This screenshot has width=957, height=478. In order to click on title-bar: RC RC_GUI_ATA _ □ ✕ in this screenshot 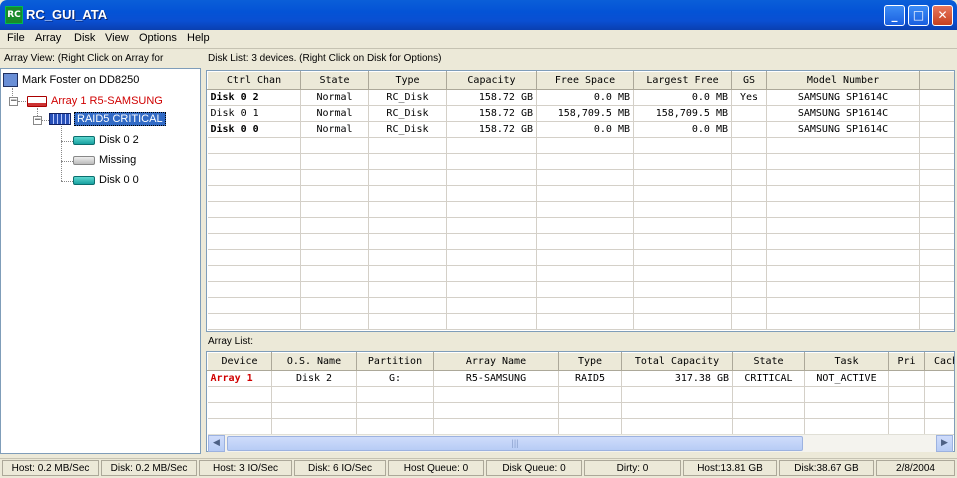, I will do `click(478, 15)`.